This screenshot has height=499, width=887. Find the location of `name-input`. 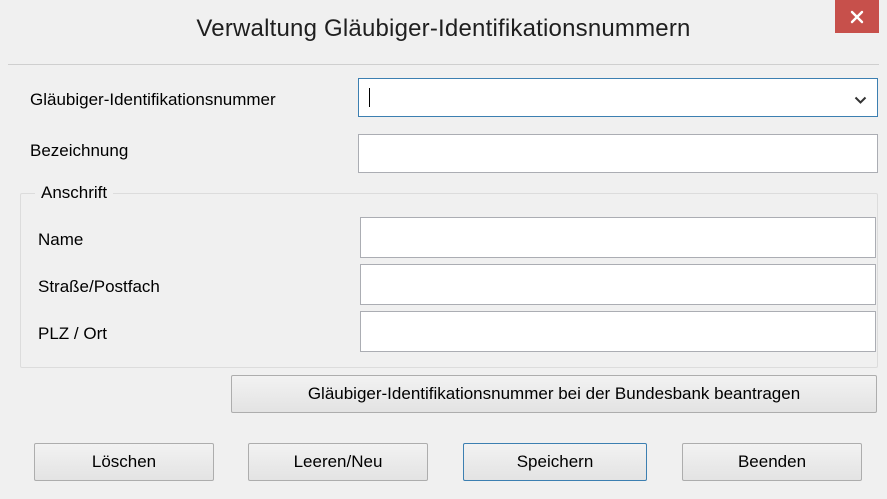

name-input is located at coordinates (618, 237).